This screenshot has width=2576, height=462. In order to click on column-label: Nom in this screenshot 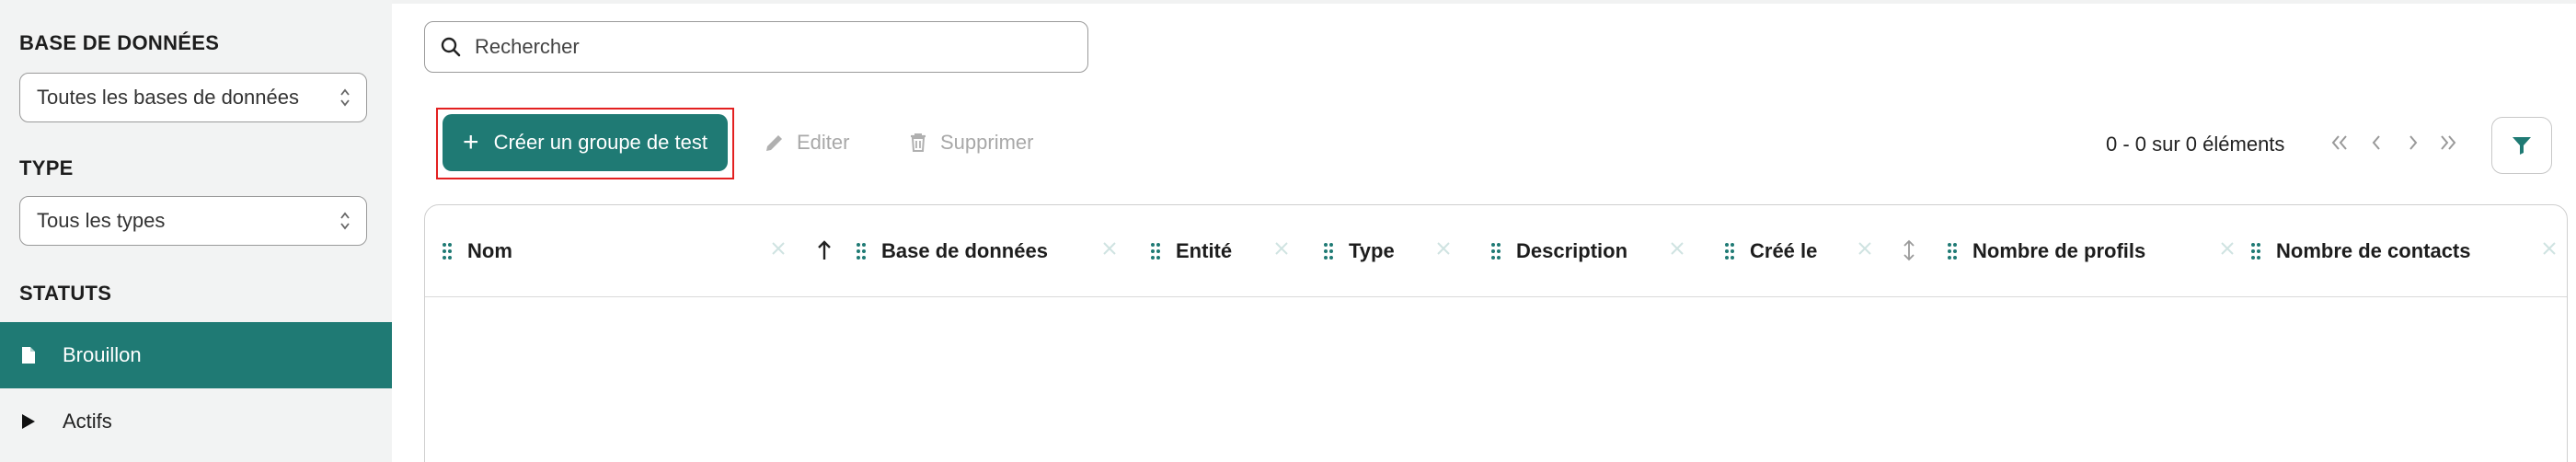, I will do `click(490, 250)`.